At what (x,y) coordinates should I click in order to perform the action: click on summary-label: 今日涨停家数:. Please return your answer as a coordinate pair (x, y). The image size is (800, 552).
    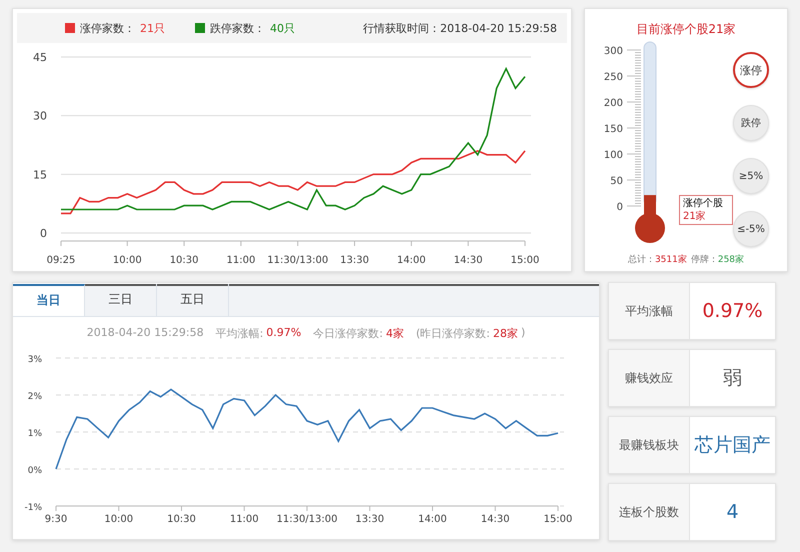
    Looking at the image, I should click on (348, 334).